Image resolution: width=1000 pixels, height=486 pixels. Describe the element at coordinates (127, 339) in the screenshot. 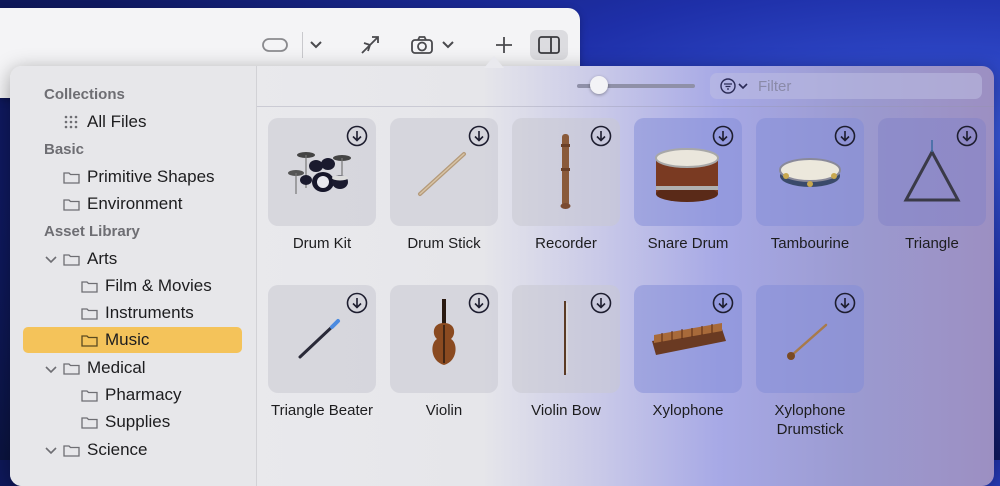

I see `sidebar-item-label: Music` at that location.